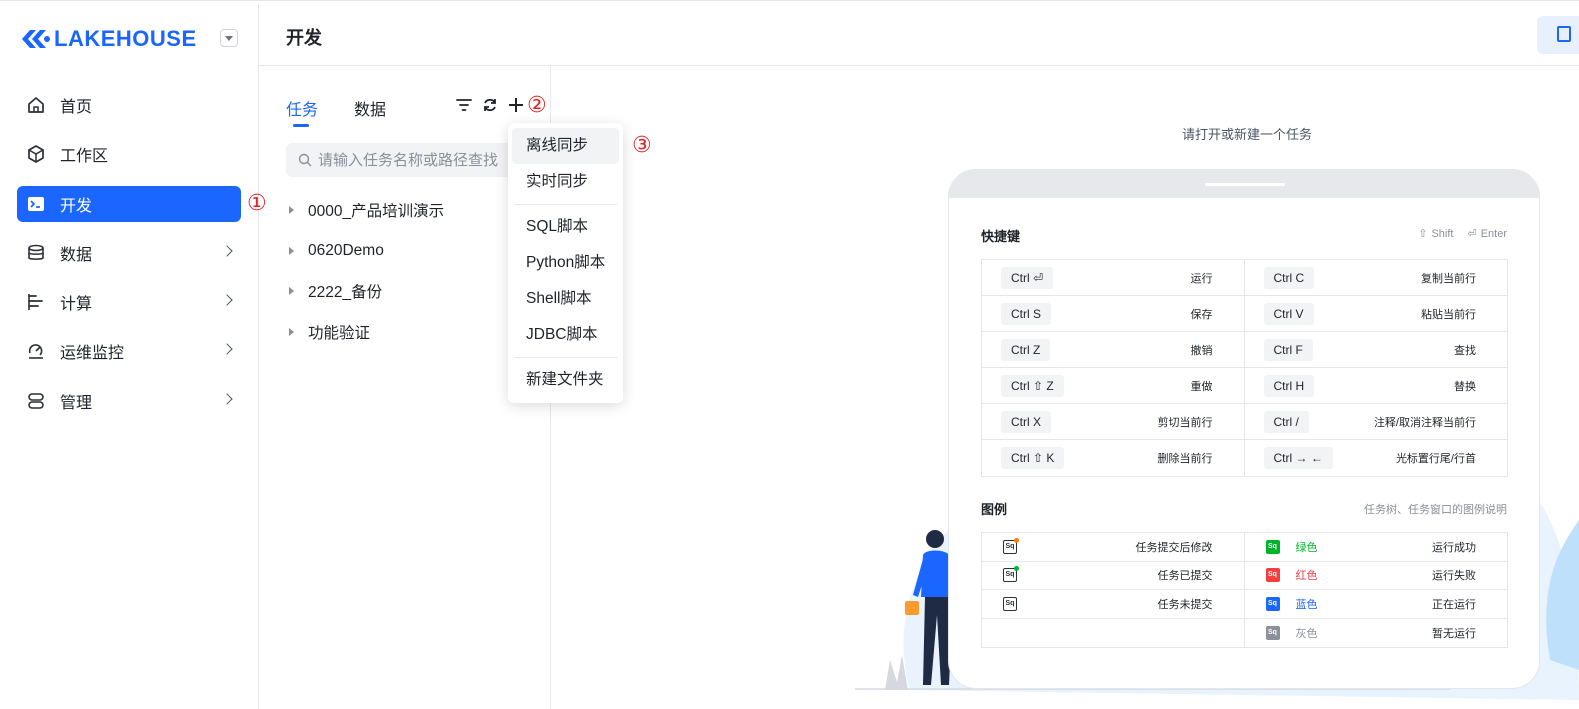  I want to click on header-action-button, so click(1558, 35).